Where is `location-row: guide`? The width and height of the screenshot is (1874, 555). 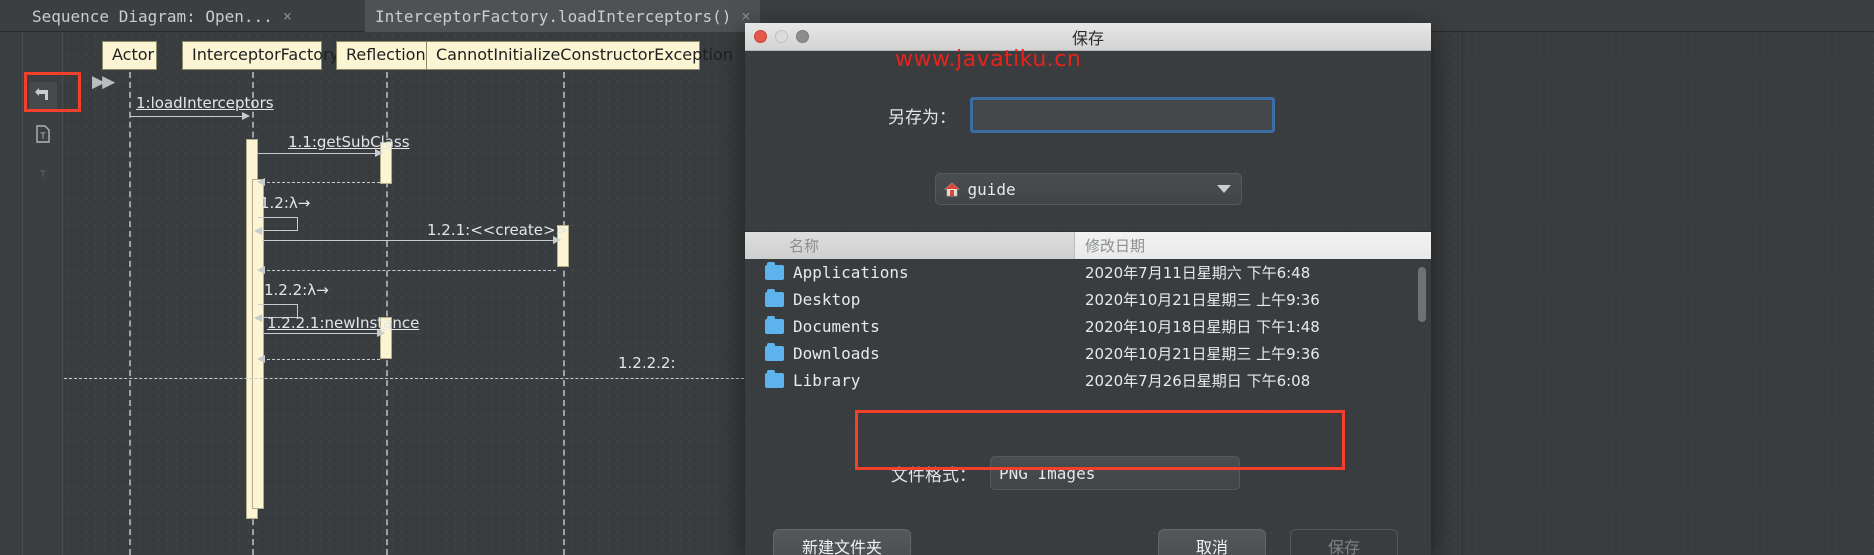 location-row: guide is located at coordinates (1088, 189).